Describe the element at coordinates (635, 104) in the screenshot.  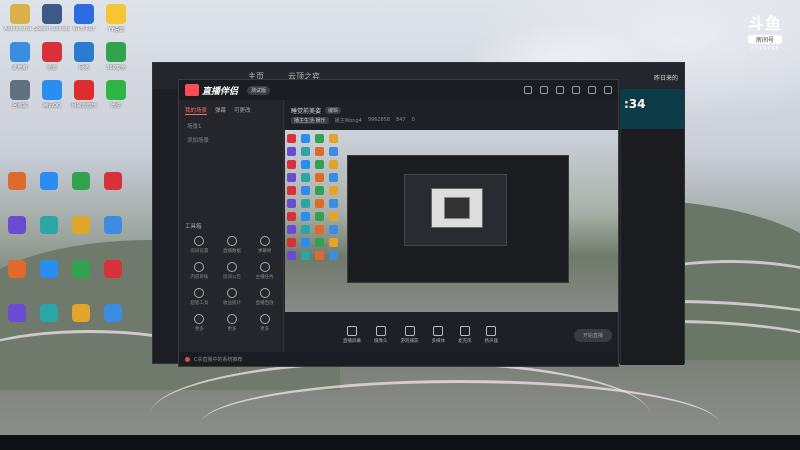
I see `bg-card-value: :34` at that location.